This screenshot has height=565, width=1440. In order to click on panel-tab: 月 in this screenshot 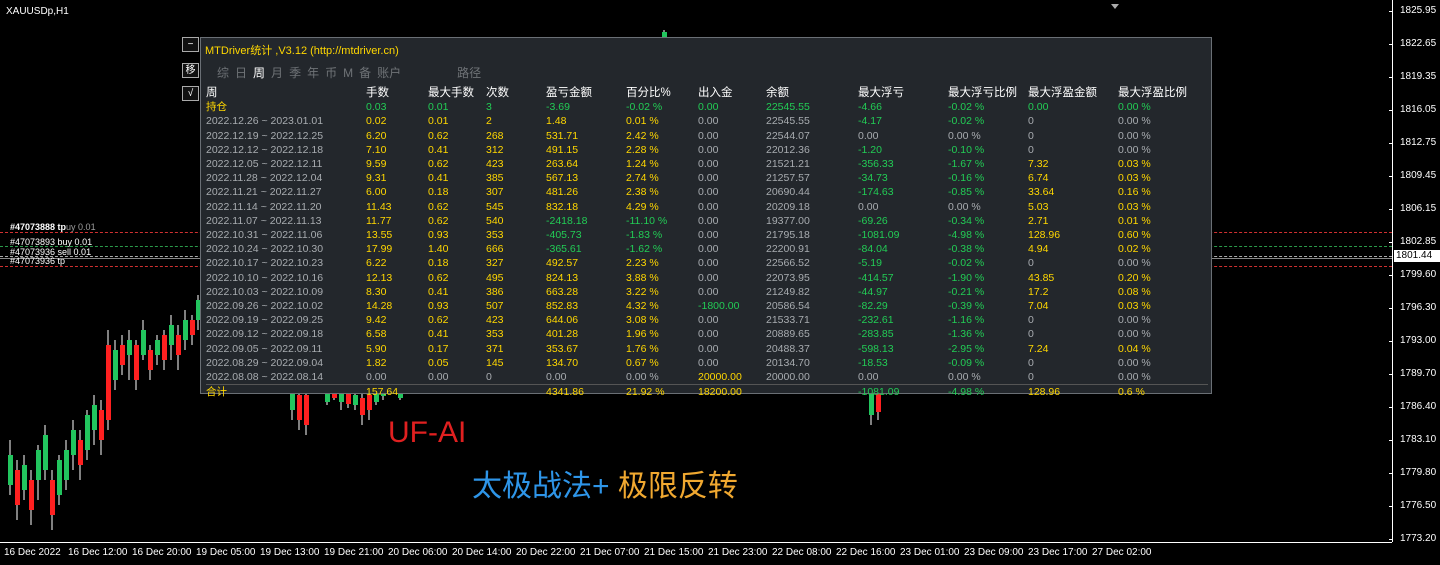, I will do `click(277, 73)`.